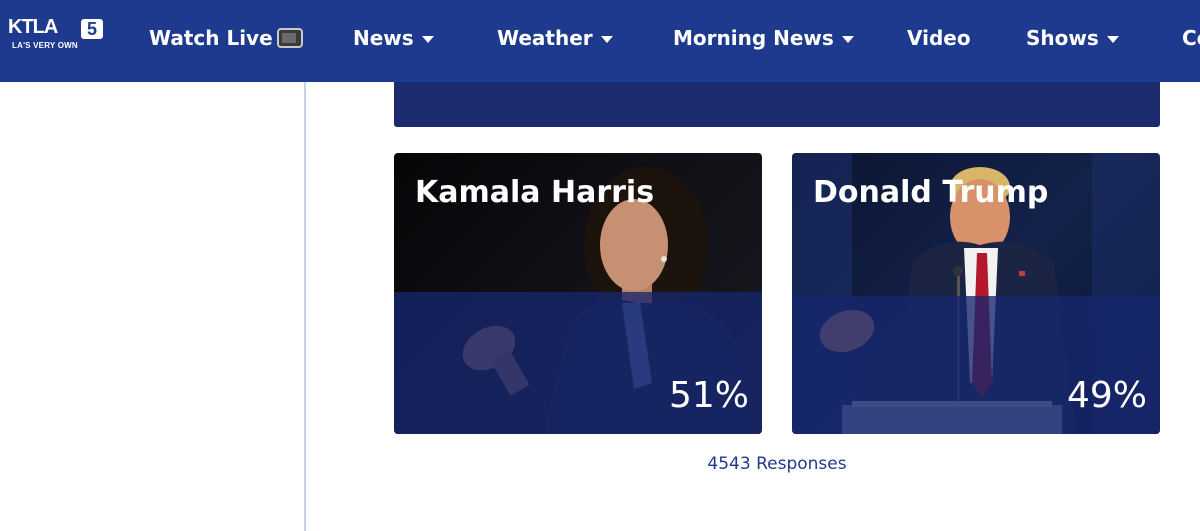  I want to click on candidate-name-trump: Donald Trump, so click(931, 192).